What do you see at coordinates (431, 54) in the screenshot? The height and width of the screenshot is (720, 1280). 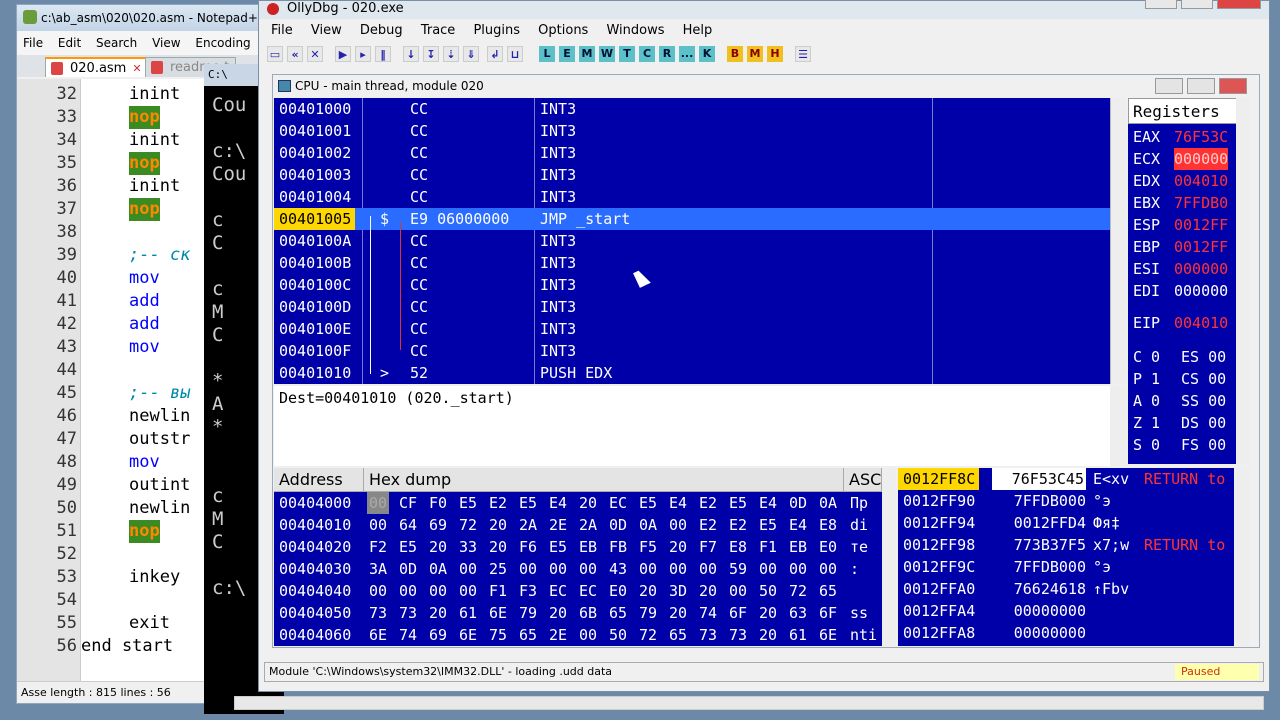 I see `step-over-icon: ↧` at bounding box center [431, 54].